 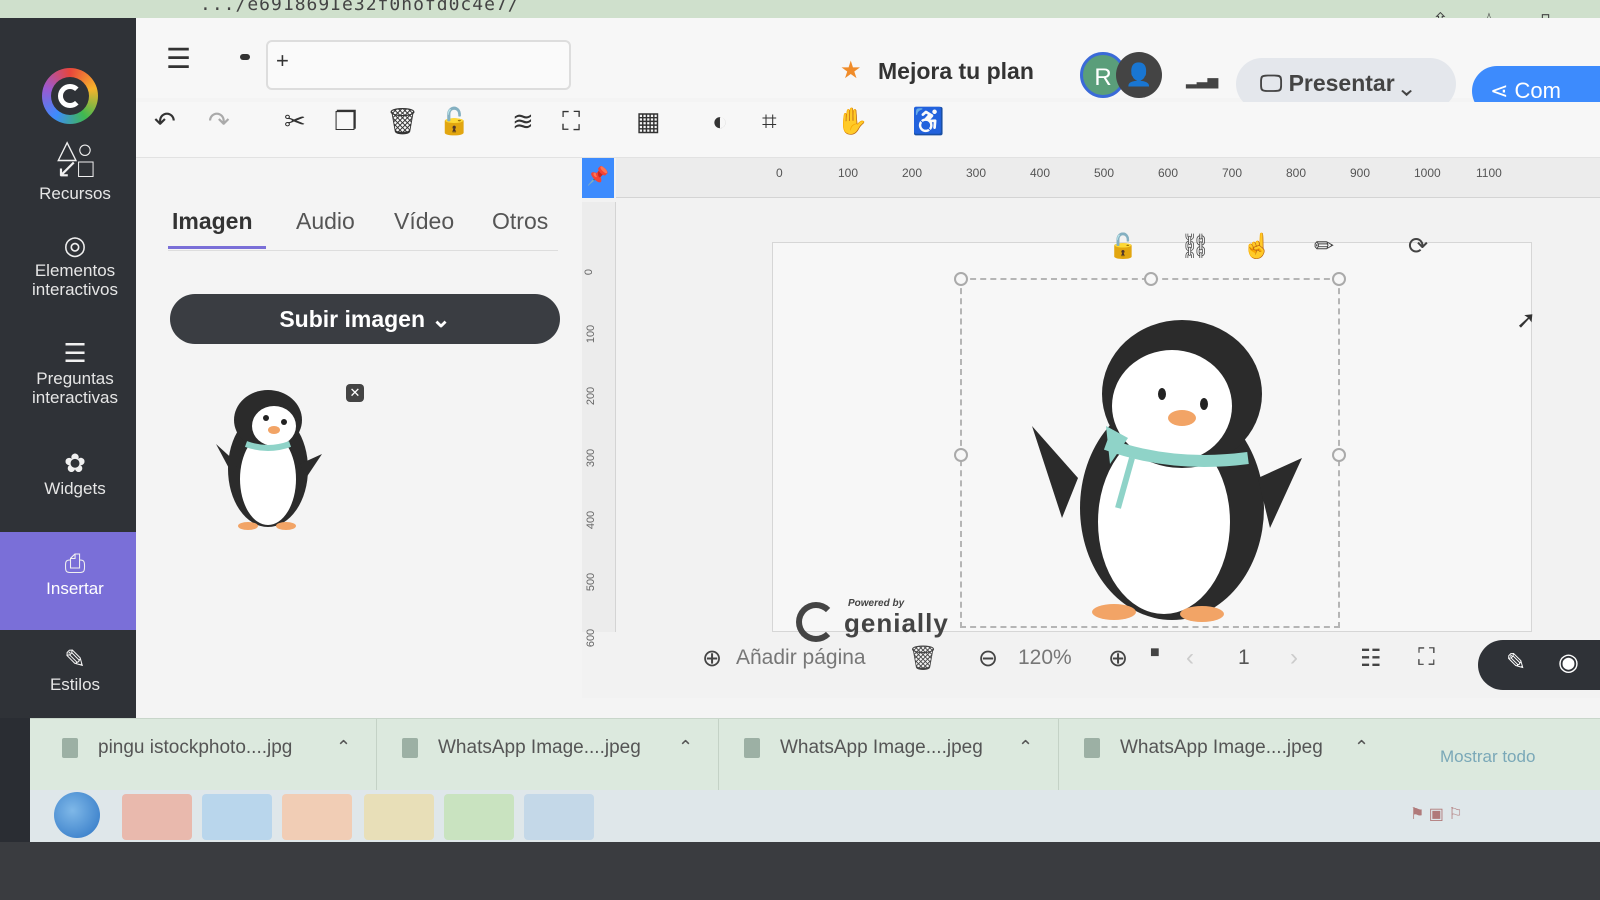 I want to click on cut-icon: ✂, so click(x=295, y=121).